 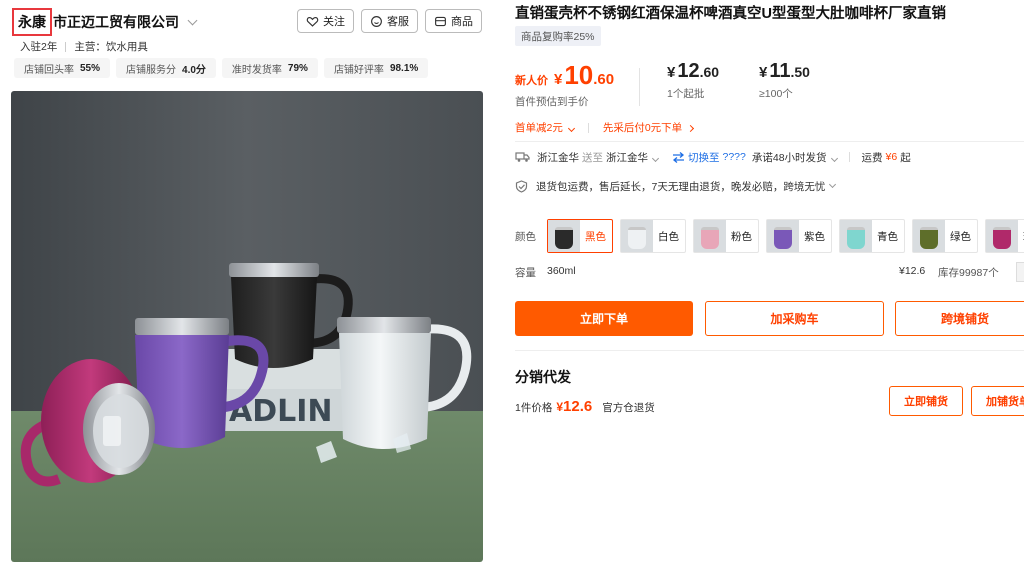 What do you see at coordinates (334, 22) in the screenshot?
I see `follow-label: 关注` at bounding box center [334, 22].